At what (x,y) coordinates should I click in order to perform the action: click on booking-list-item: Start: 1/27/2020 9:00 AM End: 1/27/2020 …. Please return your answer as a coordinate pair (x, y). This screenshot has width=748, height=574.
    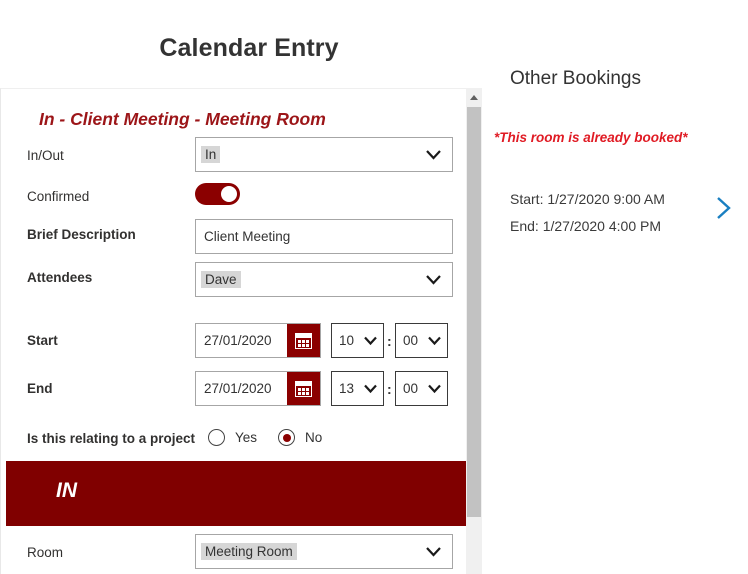
    Looking at the image, I should click on (610, 213).